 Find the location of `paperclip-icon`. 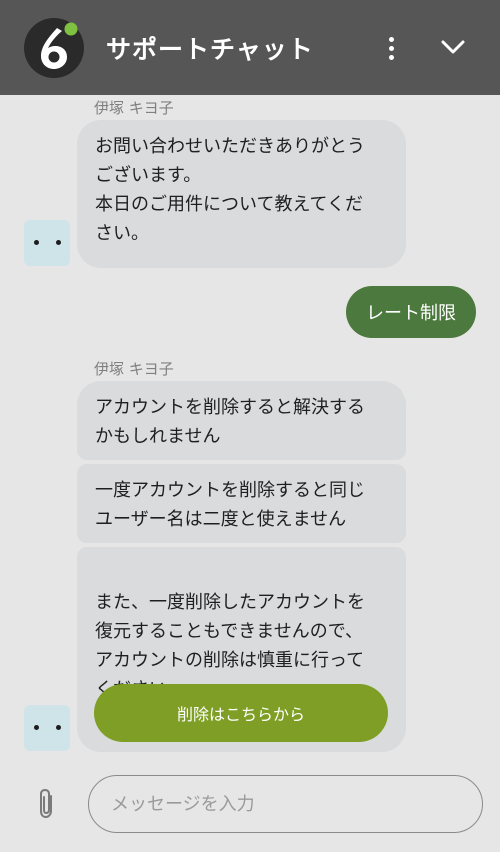

paperclip-icon is located at coordinates (47, 804).